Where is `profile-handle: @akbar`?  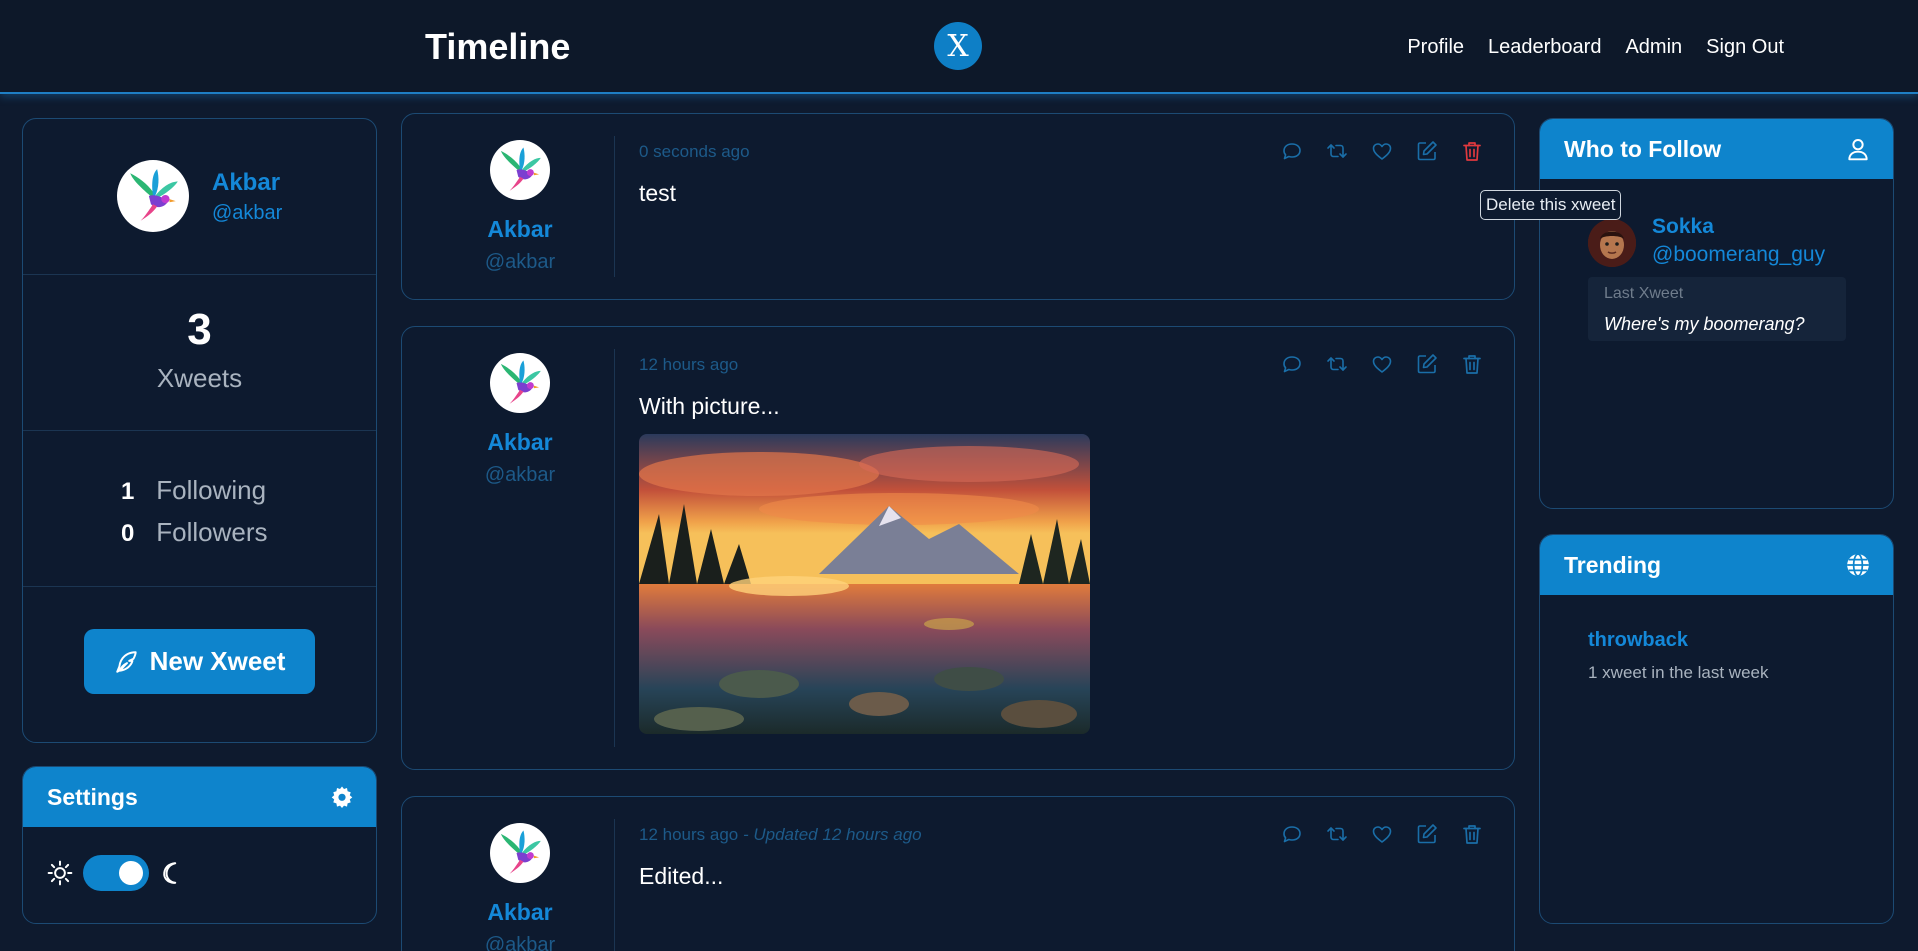 profile-handle: @akbar is located at coordinates (247, 213).